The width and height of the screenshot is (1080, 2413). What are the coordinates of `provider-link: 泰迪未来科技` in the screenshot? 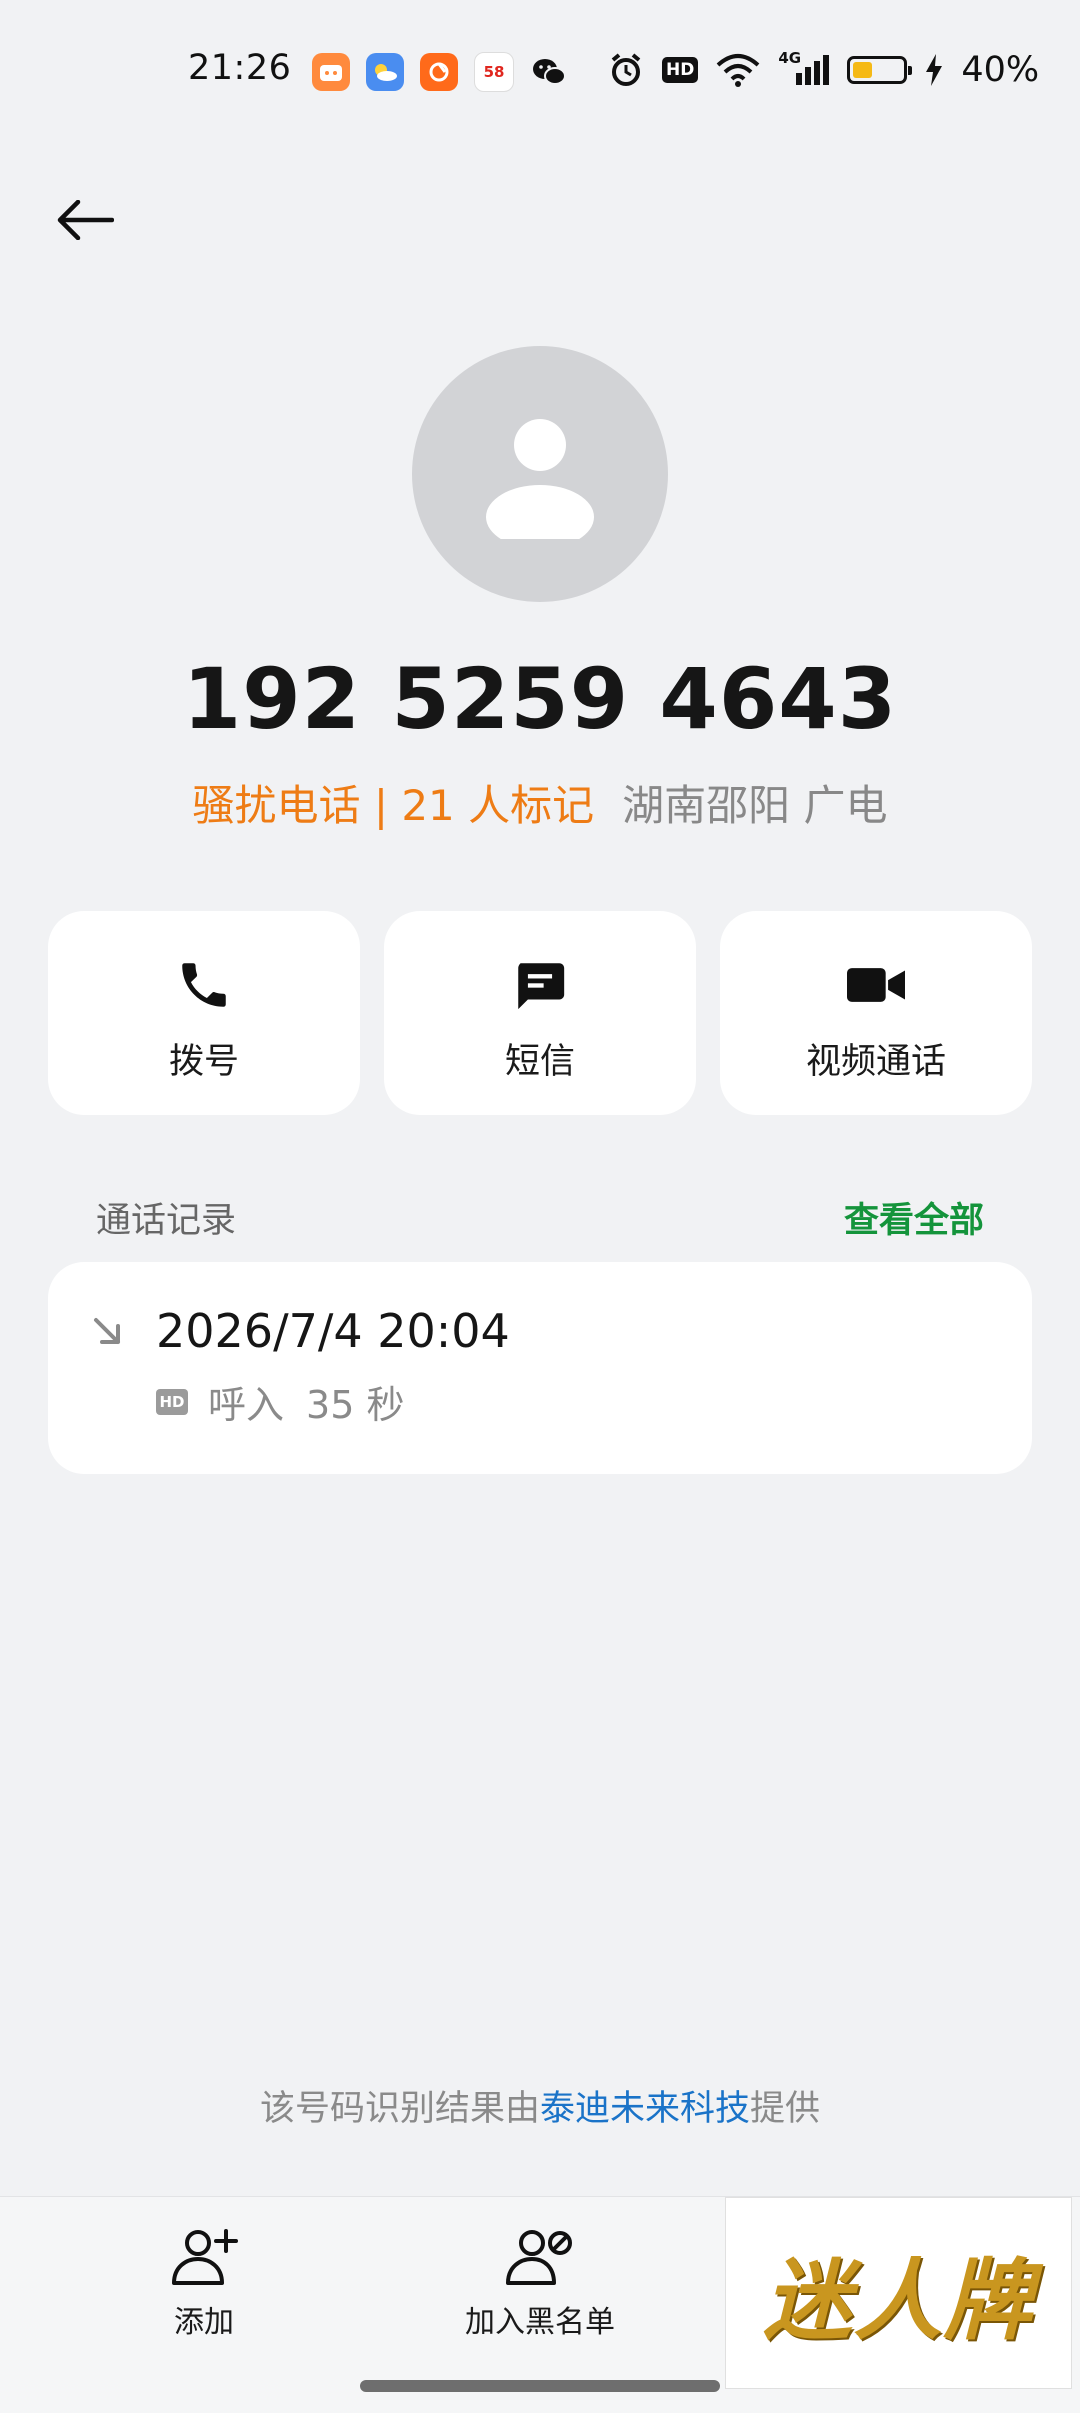 It's located at (645, 2109).